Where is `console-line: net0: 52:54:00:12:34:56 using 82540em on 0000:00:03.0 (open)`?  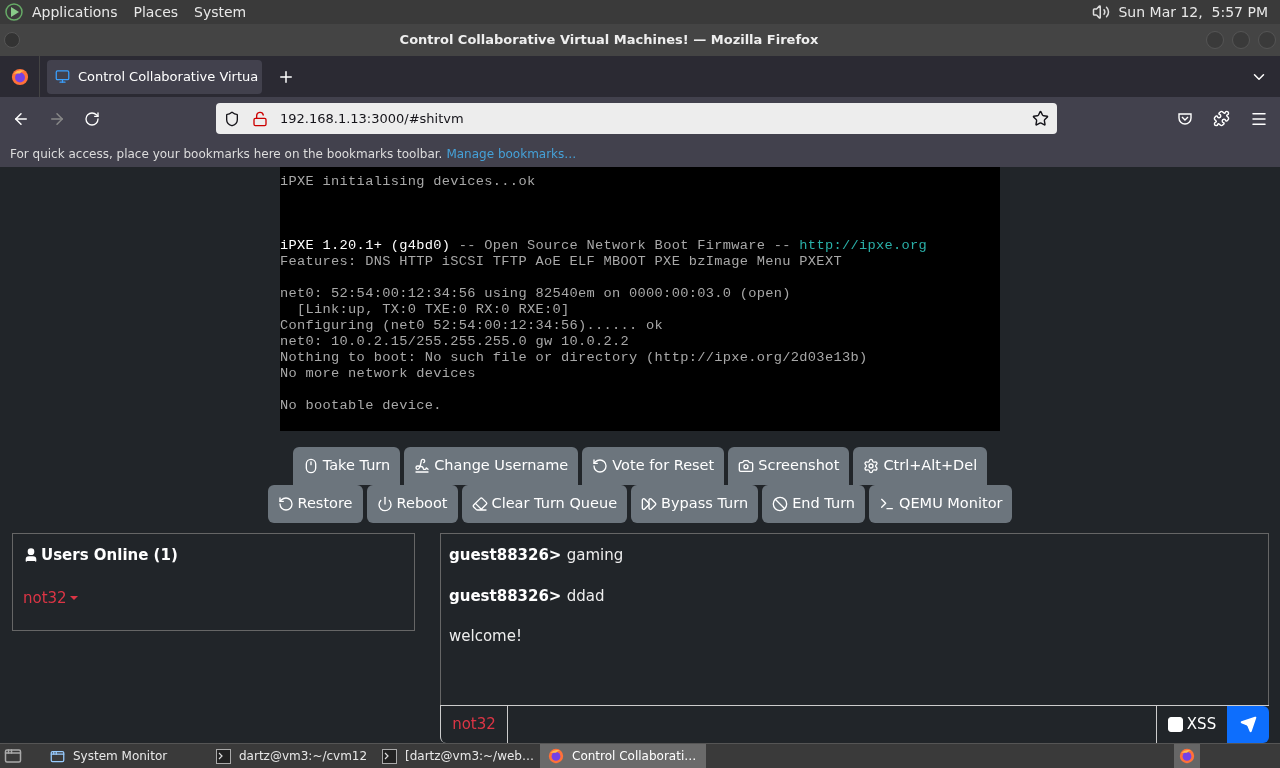 console-line: net0: 52:54:00:12:34:56 using 82540em on 0000:00:03.0 (open) is located at coordinates (535, 294).